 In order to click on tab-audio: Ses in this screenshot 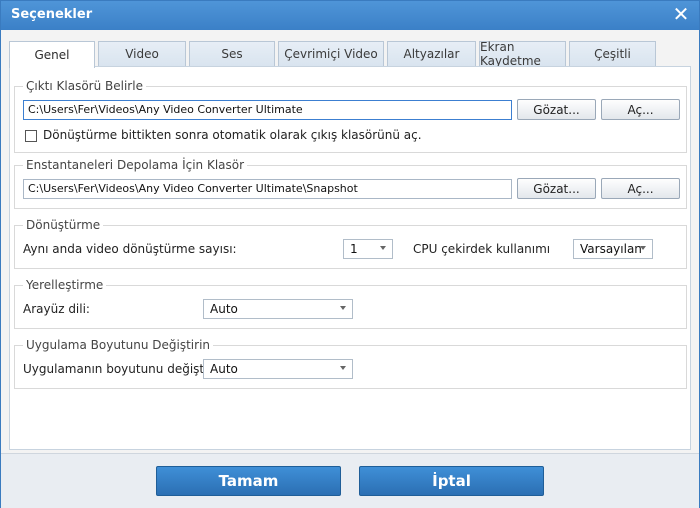, I will do `click(232, 53)`.